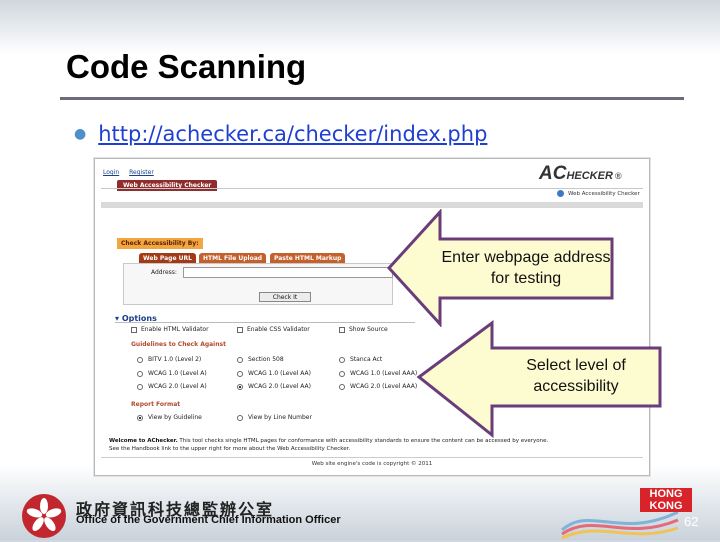 The height and width of the screenshot is (542, 720). Describe the element at coordinates (170, 329) in the screenshot. I see `html-validator-checkbox: Enable HTML Validator` at that location.